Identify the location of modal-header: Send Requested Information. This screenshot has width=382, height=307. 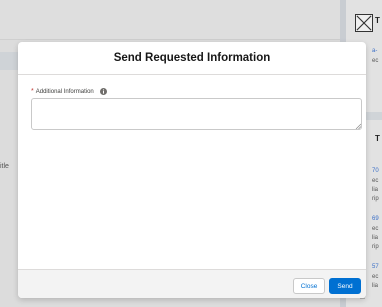
(192, 58).